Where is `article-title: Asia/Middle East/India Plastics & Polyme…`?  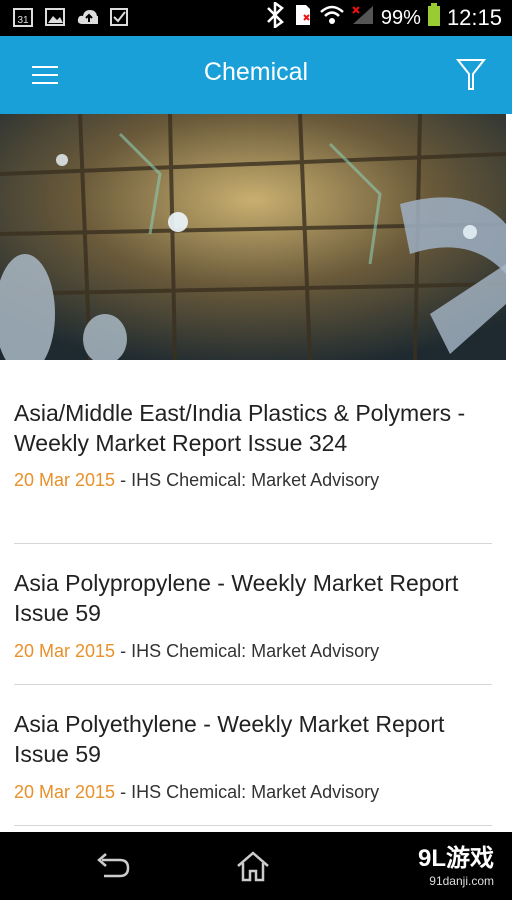 article-title: Asia/Middle East/India Plastics & Polyme… is located at coordinates (240, 428).